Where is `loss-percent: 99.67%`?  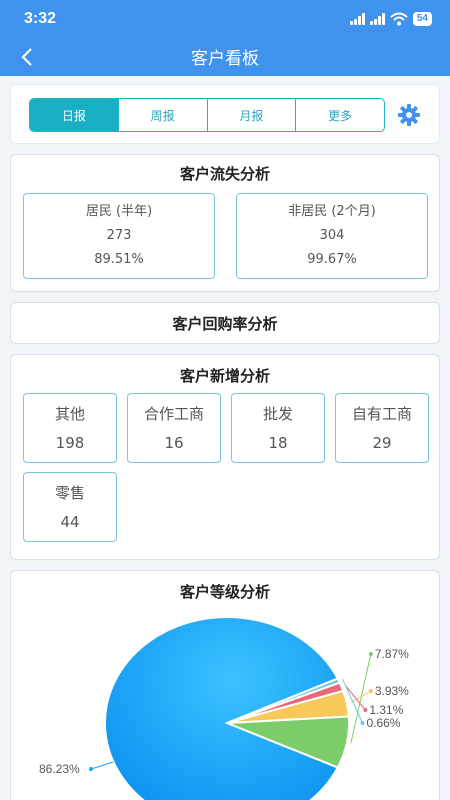 loss-percent: 99.67% is located at coordinates (332, 259).